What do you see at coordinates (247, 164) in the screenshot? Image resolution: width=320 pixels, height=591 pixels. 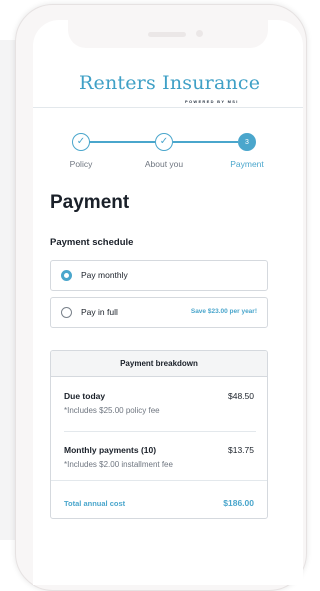 I see `step-label-payment: Payment` at bounding box center [247, 164].